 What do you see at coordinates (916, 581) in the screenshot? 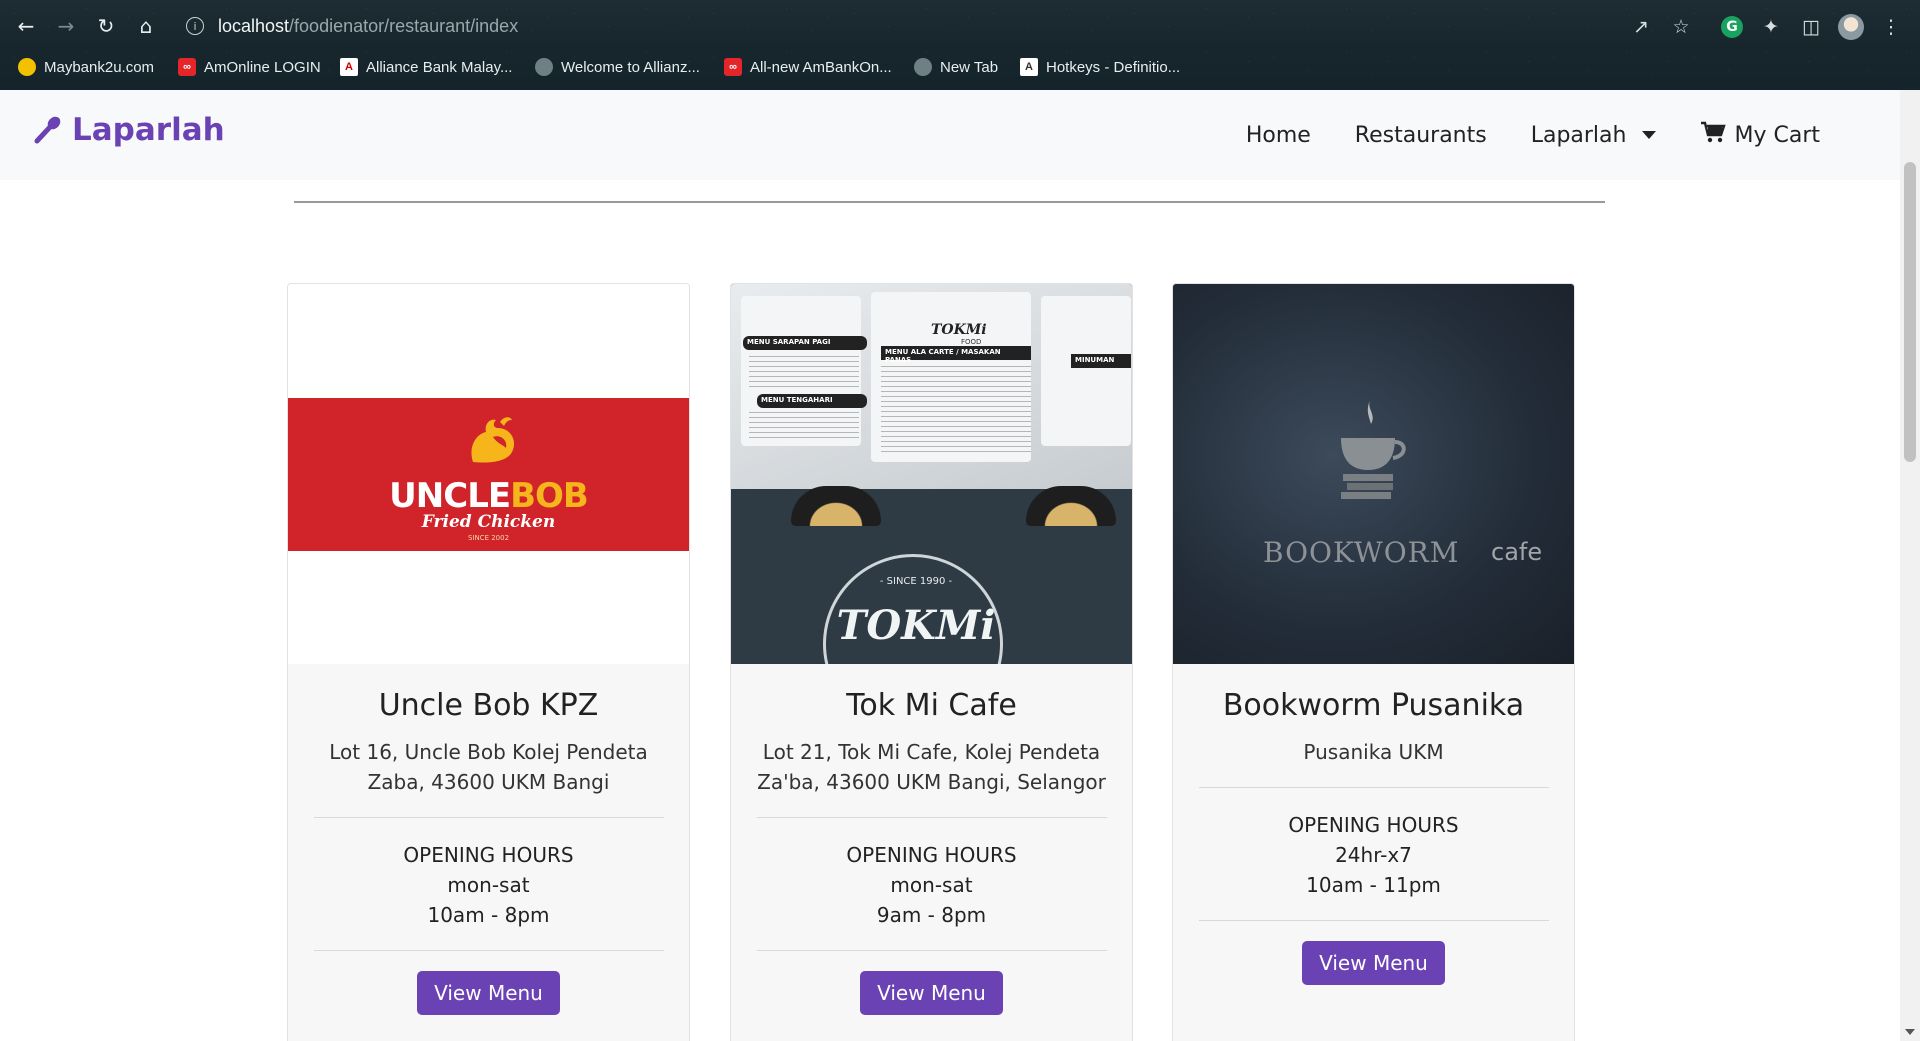
I see `sign-since: - SINCE 1990 -` at bounding box center [916, 581].